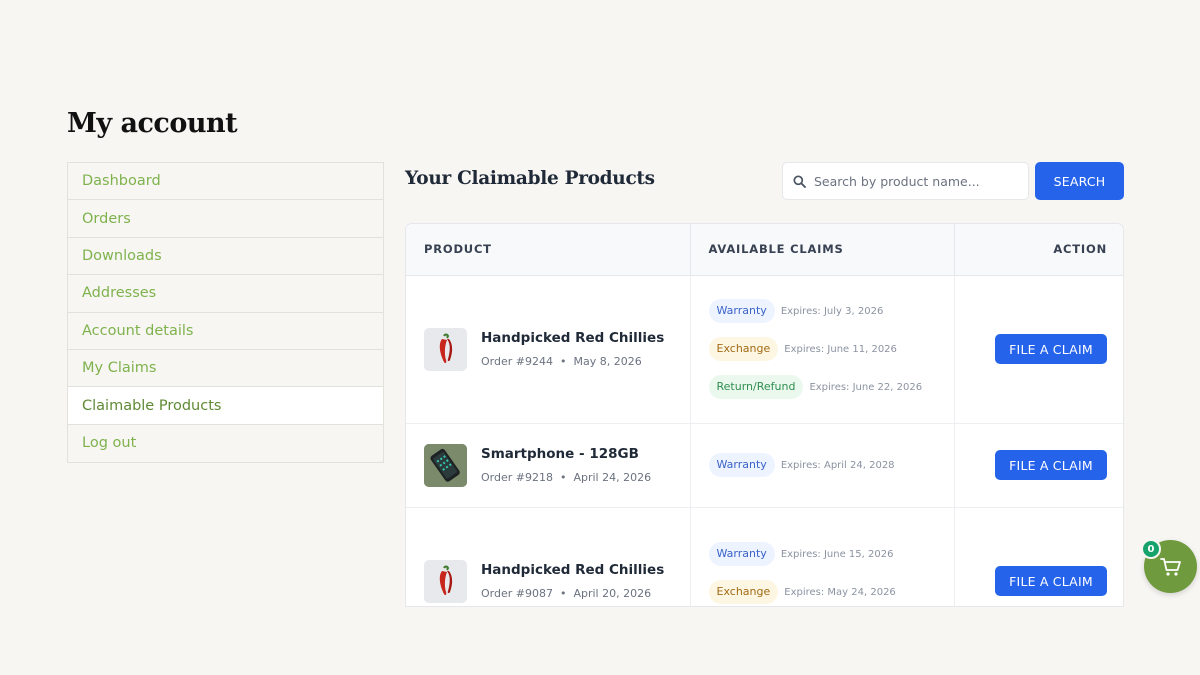  I want to click on order-date: May 8, 2026, so click(607, 361).